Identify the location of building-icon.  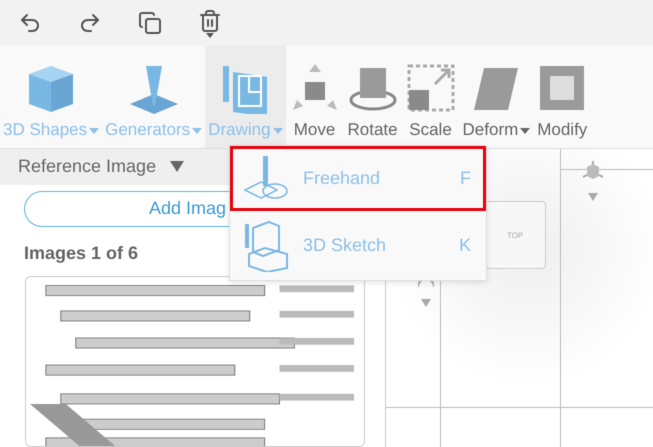
(267, 246).